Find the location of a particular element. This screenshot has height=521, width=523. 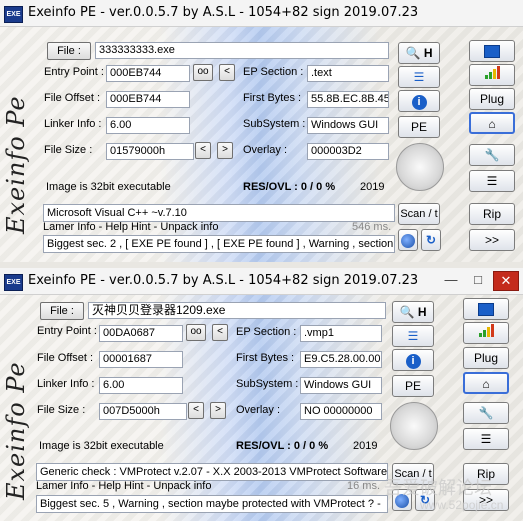

entry-point-label: Entry Point : is located at coordinates (74, 72).